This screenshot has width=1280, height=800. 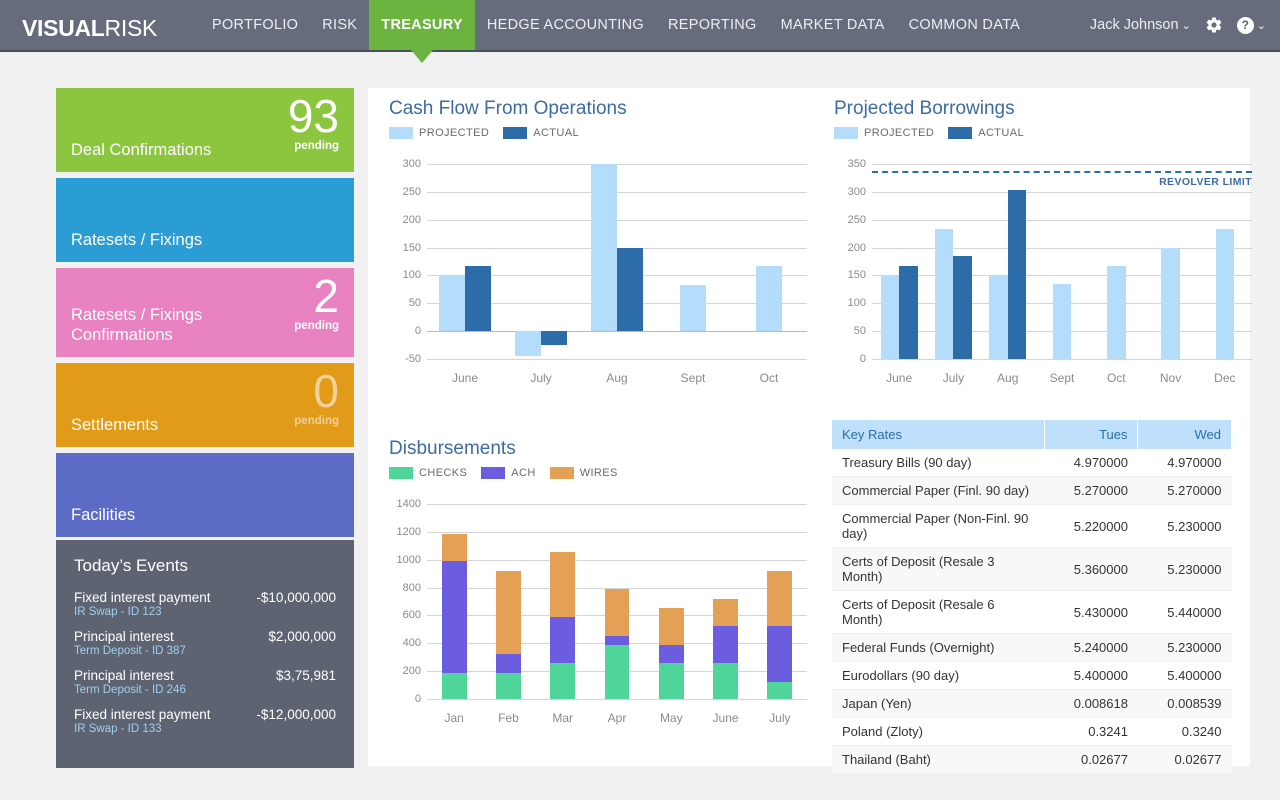 I want to click on header-user-area: Jack Johnson ⌄ ? ⌄, so click(x=1178, y=25).